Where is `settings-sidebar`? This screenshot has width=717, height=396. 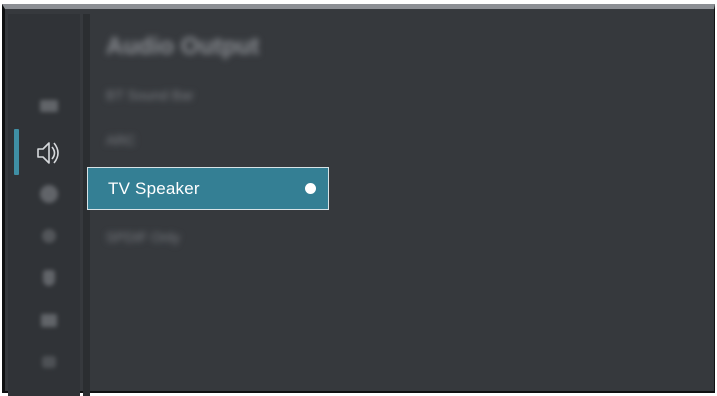 settings-sidebar is located at coordinates (44, 205).